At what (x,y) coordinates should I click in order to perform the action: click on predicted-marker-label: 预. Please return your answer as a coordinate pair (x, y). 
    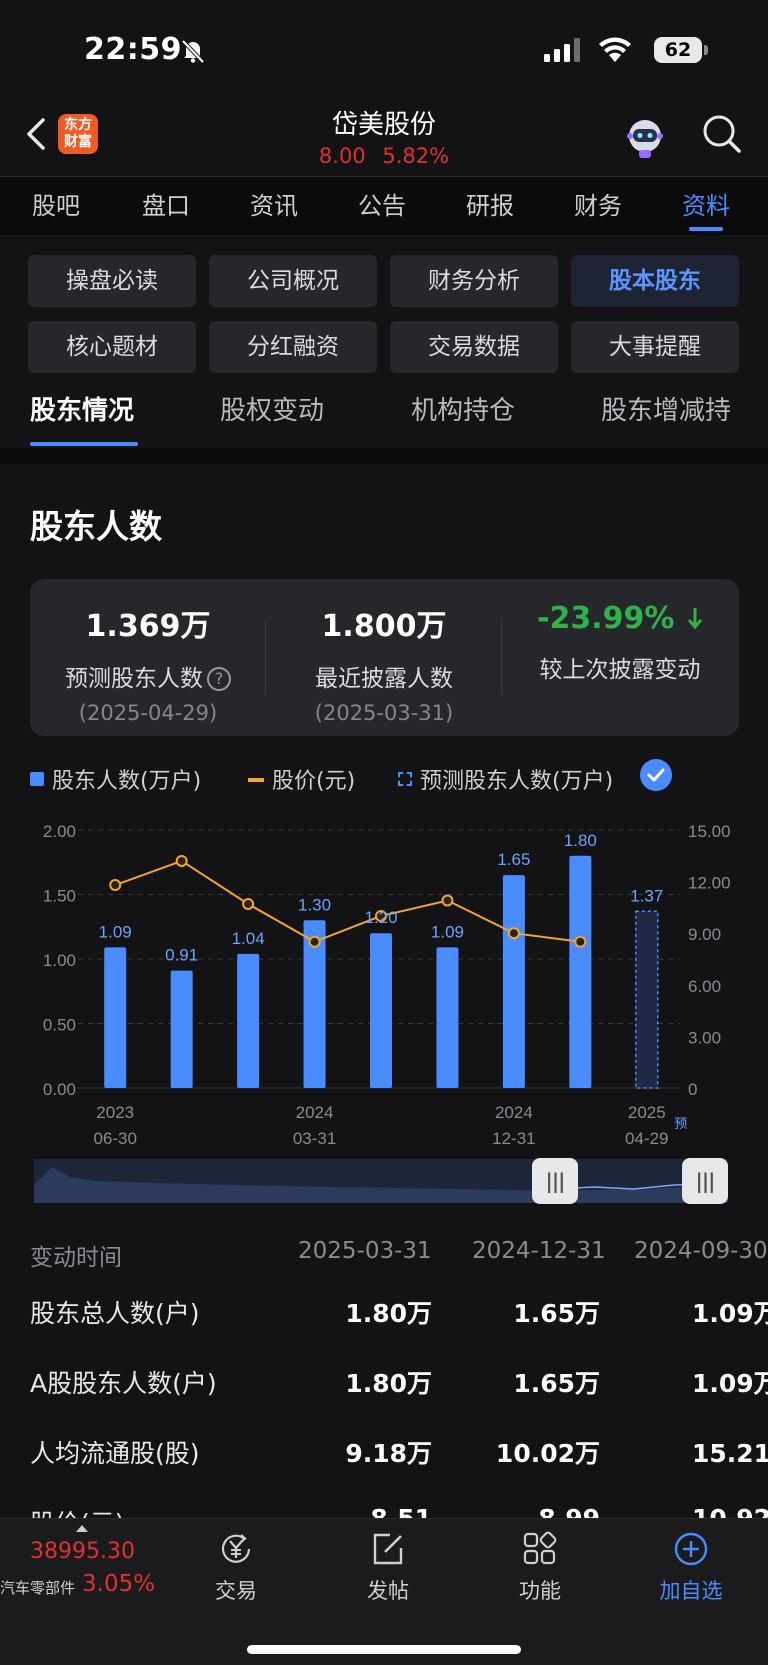
    Looking at the image, I should click on (680, 1124).